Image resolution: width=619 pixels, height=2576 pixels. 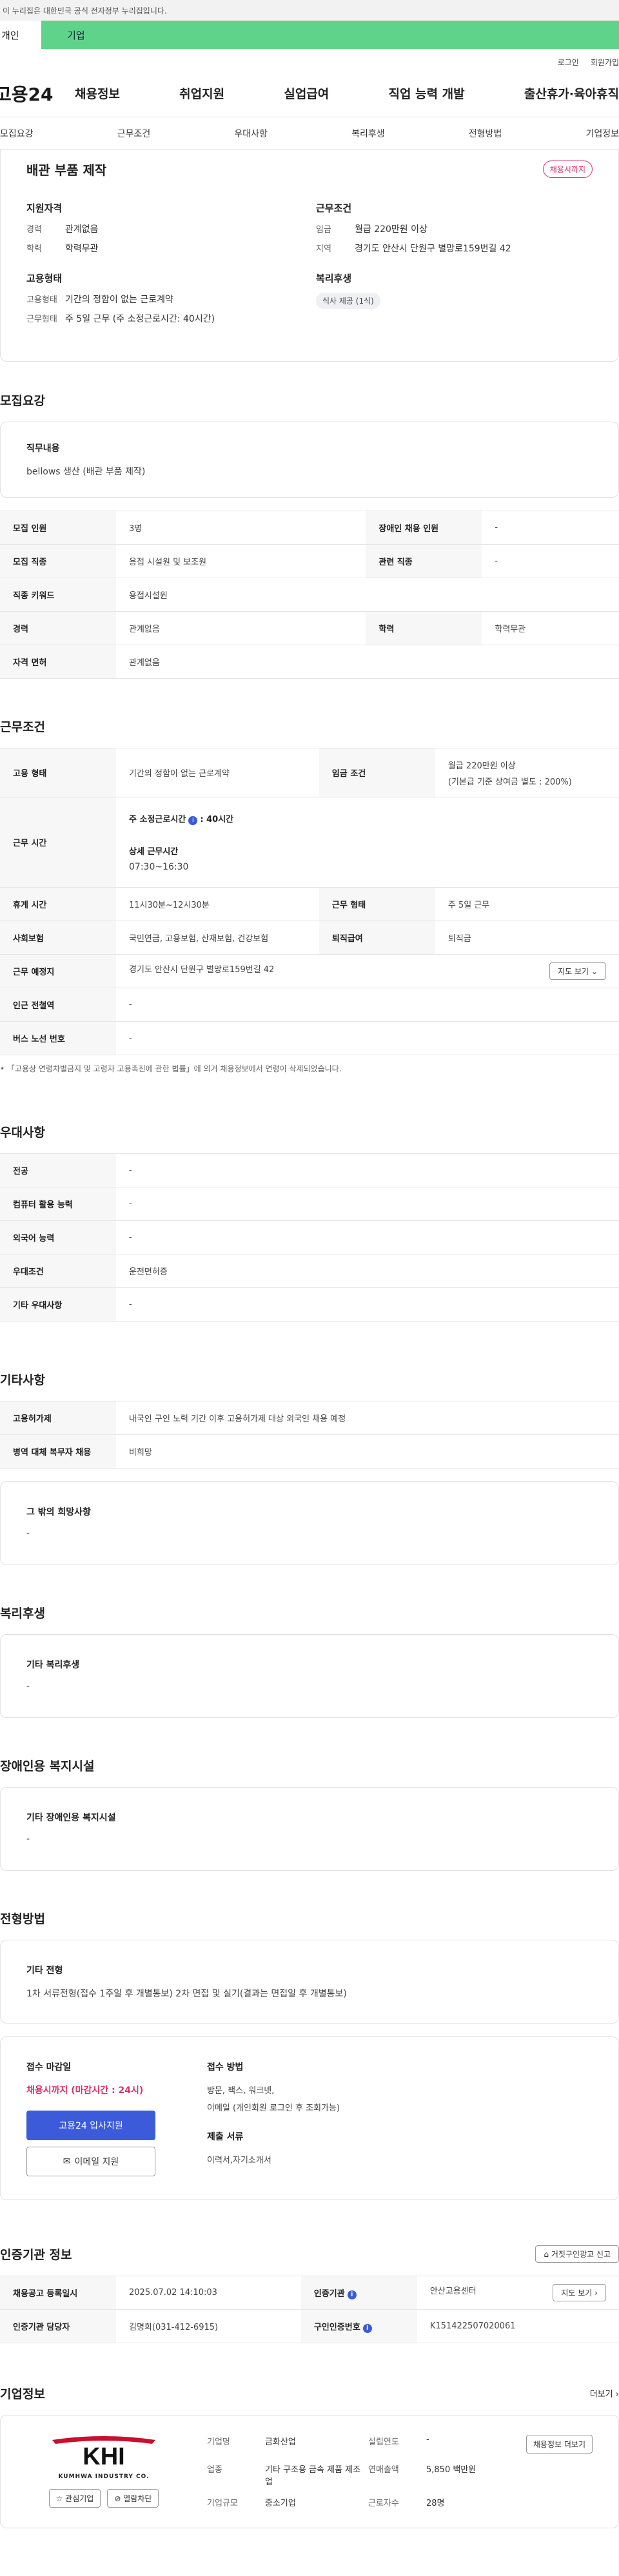 I want to click on anchor-tab-welfare: 복리후생, so click(x=368, y=133).